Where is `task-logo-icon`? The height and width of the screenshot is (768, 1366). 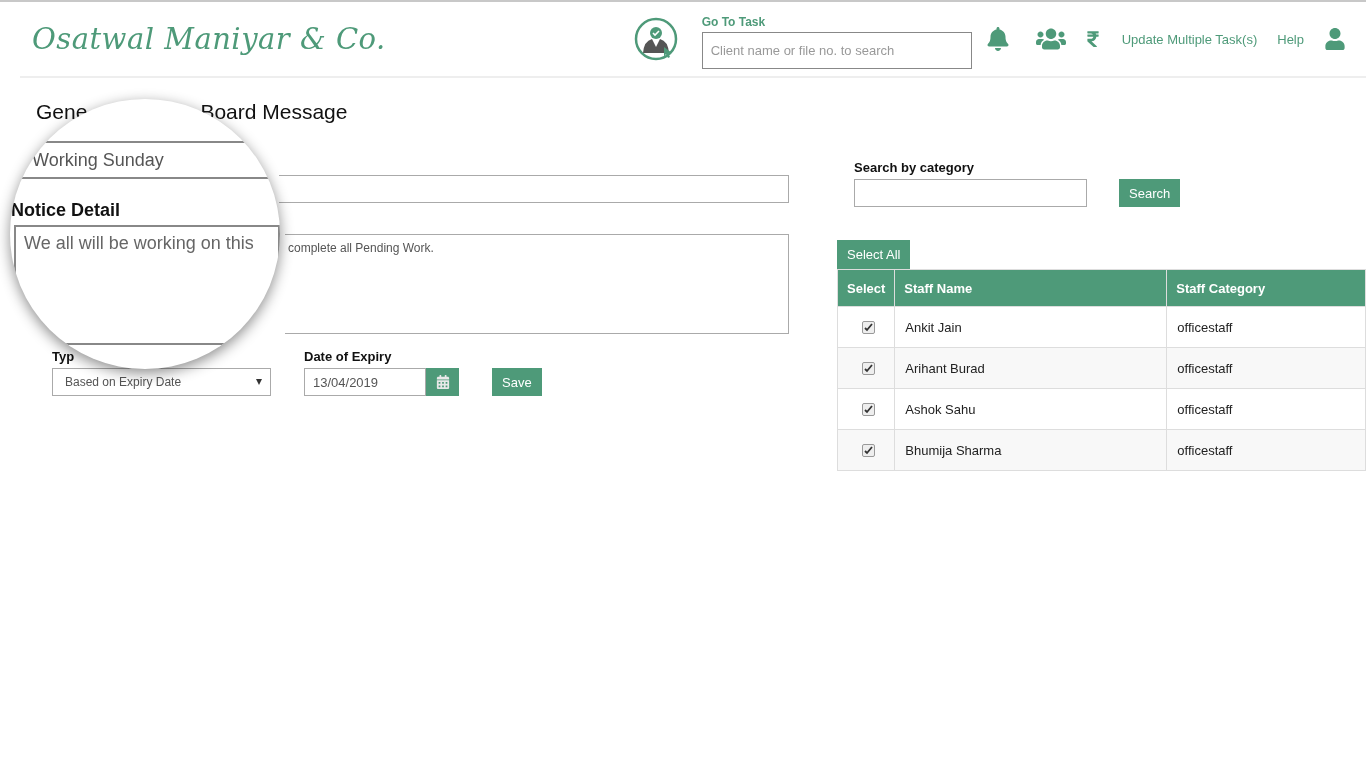 task-logo-icon is located at coordinates (655, 39).